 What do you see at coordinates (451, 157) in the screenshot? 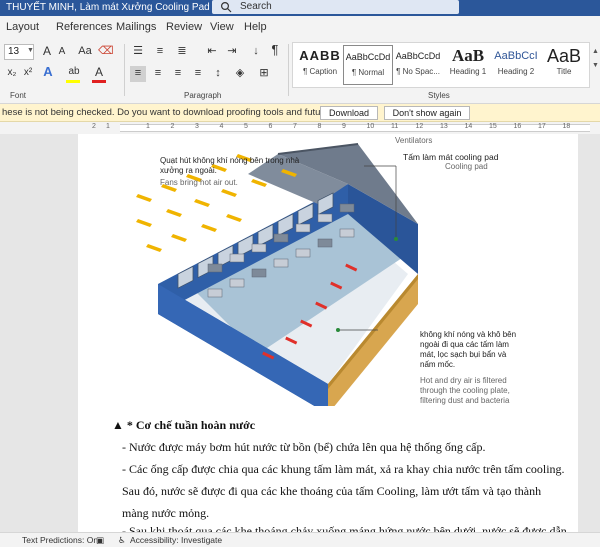
I see `pad-label-vi: Tấm làm mát cooling pad` at bounding box center [451, 157].